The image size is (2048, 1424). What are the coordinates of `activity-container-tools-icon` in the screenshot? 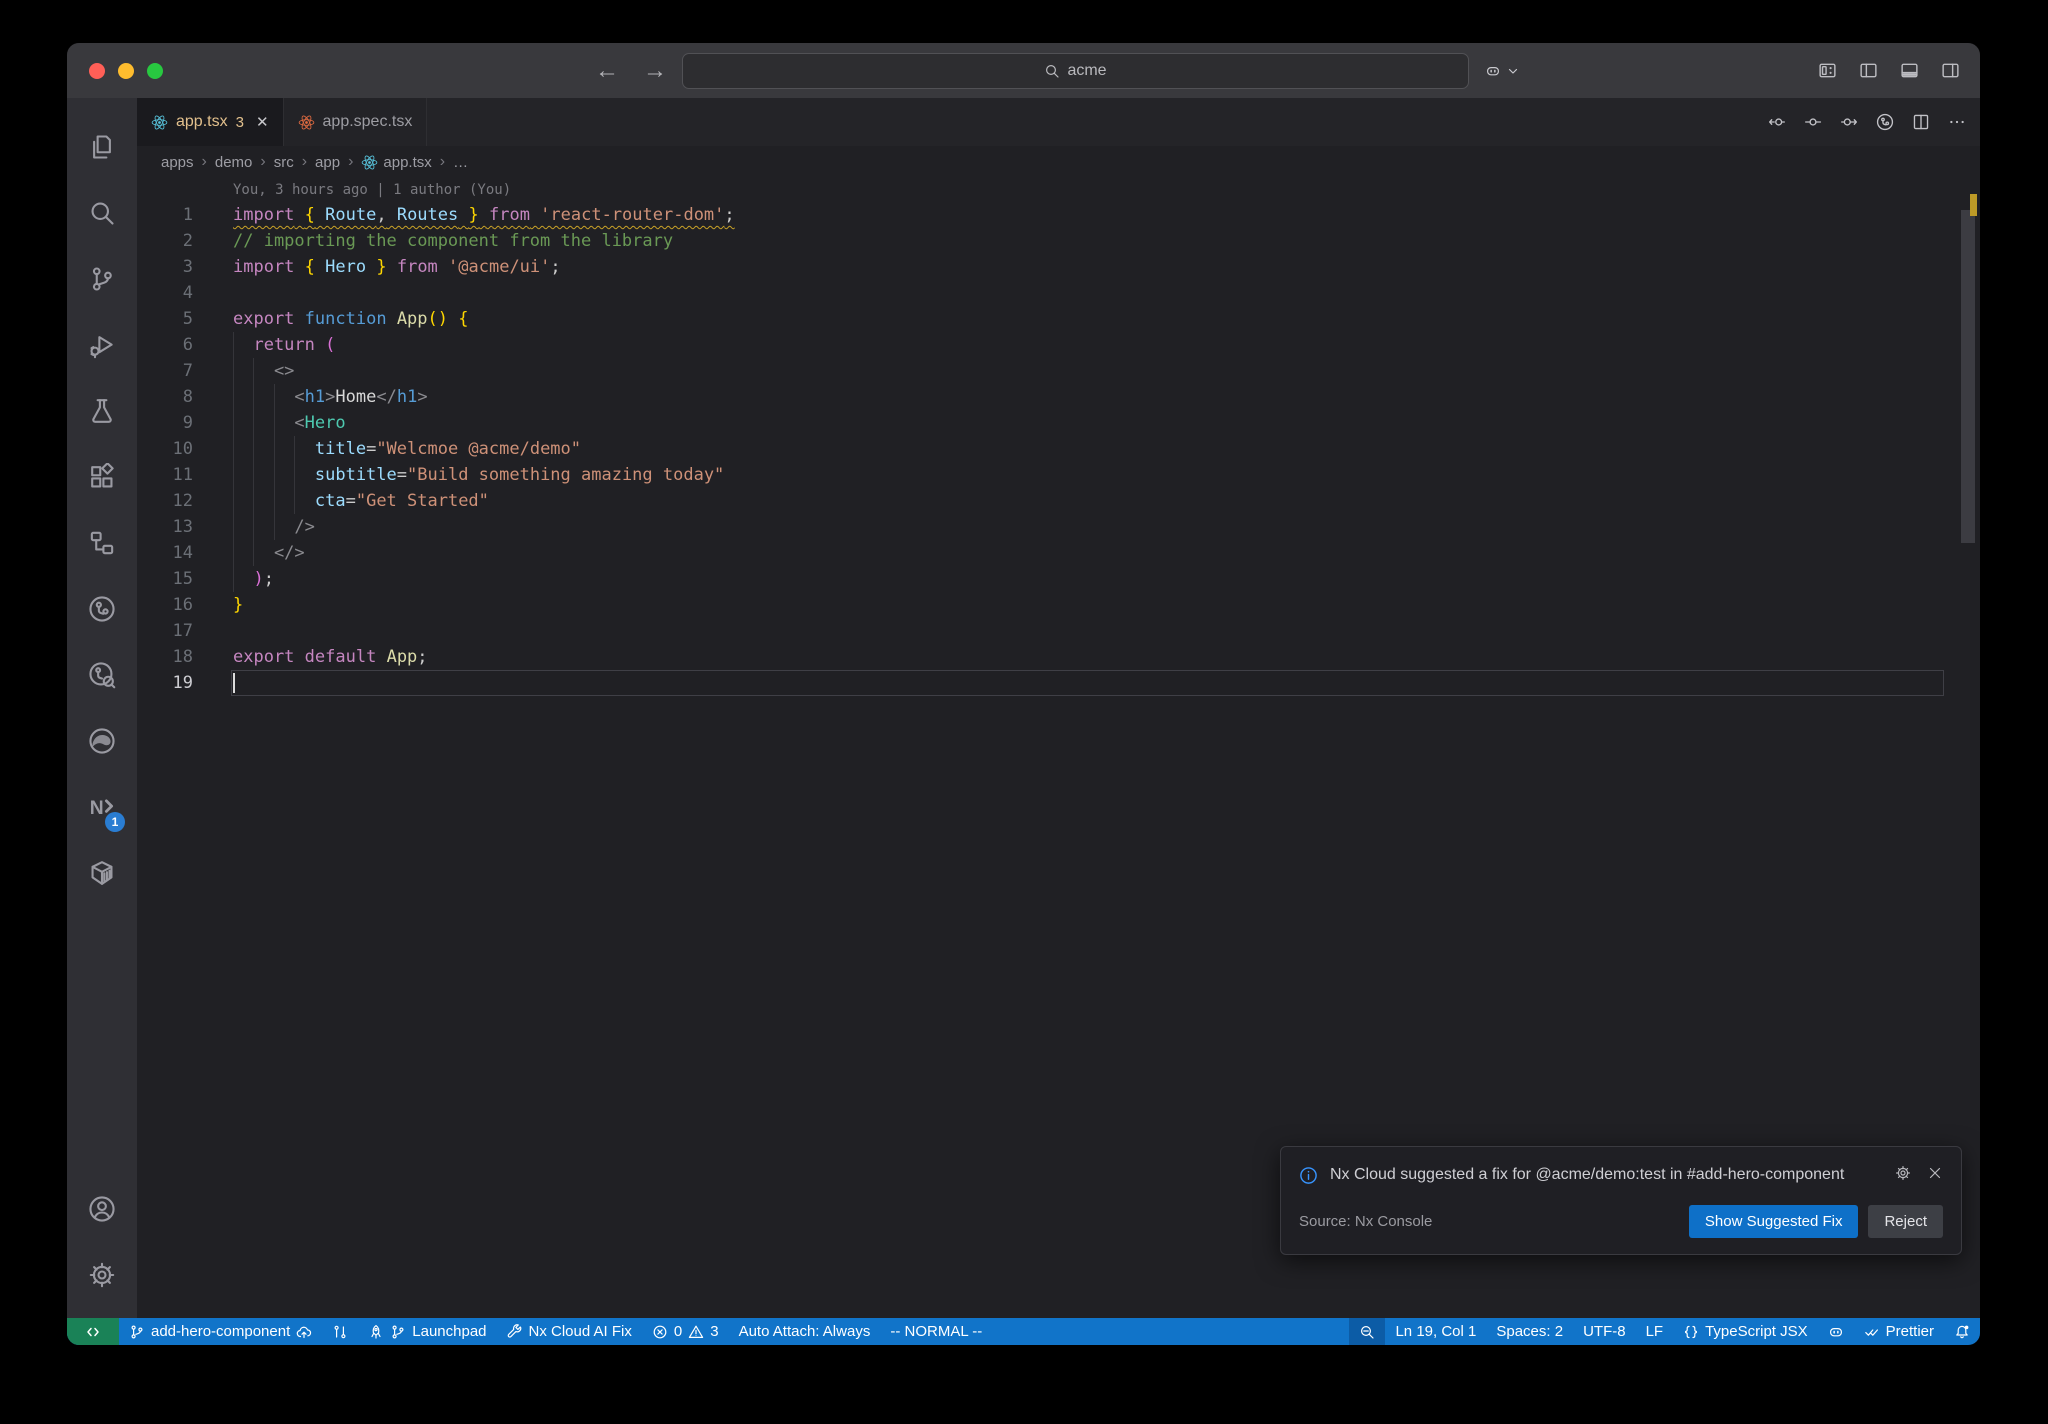 It's located at (102, 873).